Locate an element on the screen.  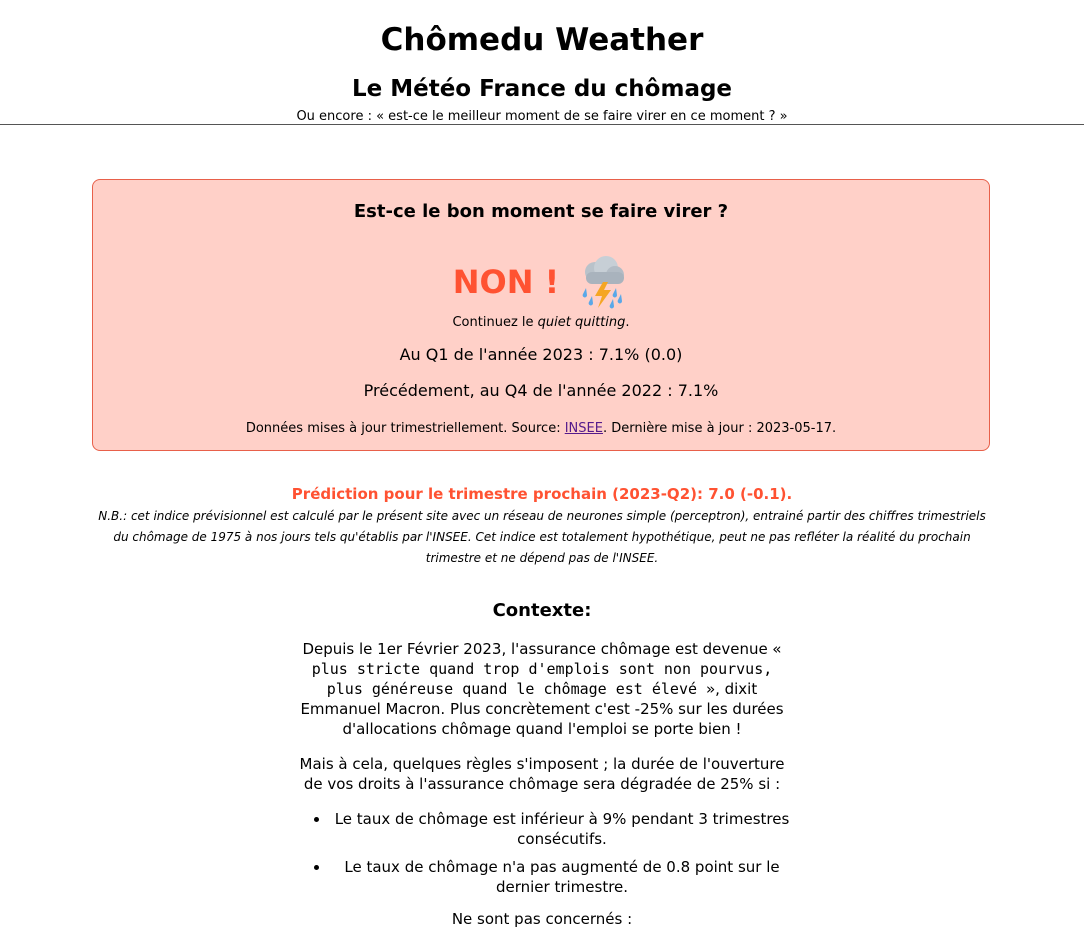
thunderstorm-rain-icon is located at coordinates (603, 282).